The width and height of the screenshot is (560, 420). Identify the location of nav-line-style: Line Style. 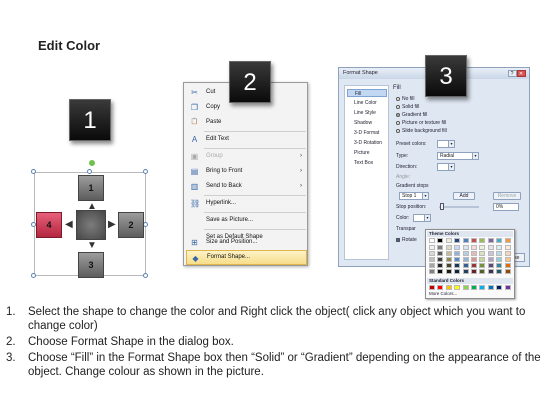
(367, 113).